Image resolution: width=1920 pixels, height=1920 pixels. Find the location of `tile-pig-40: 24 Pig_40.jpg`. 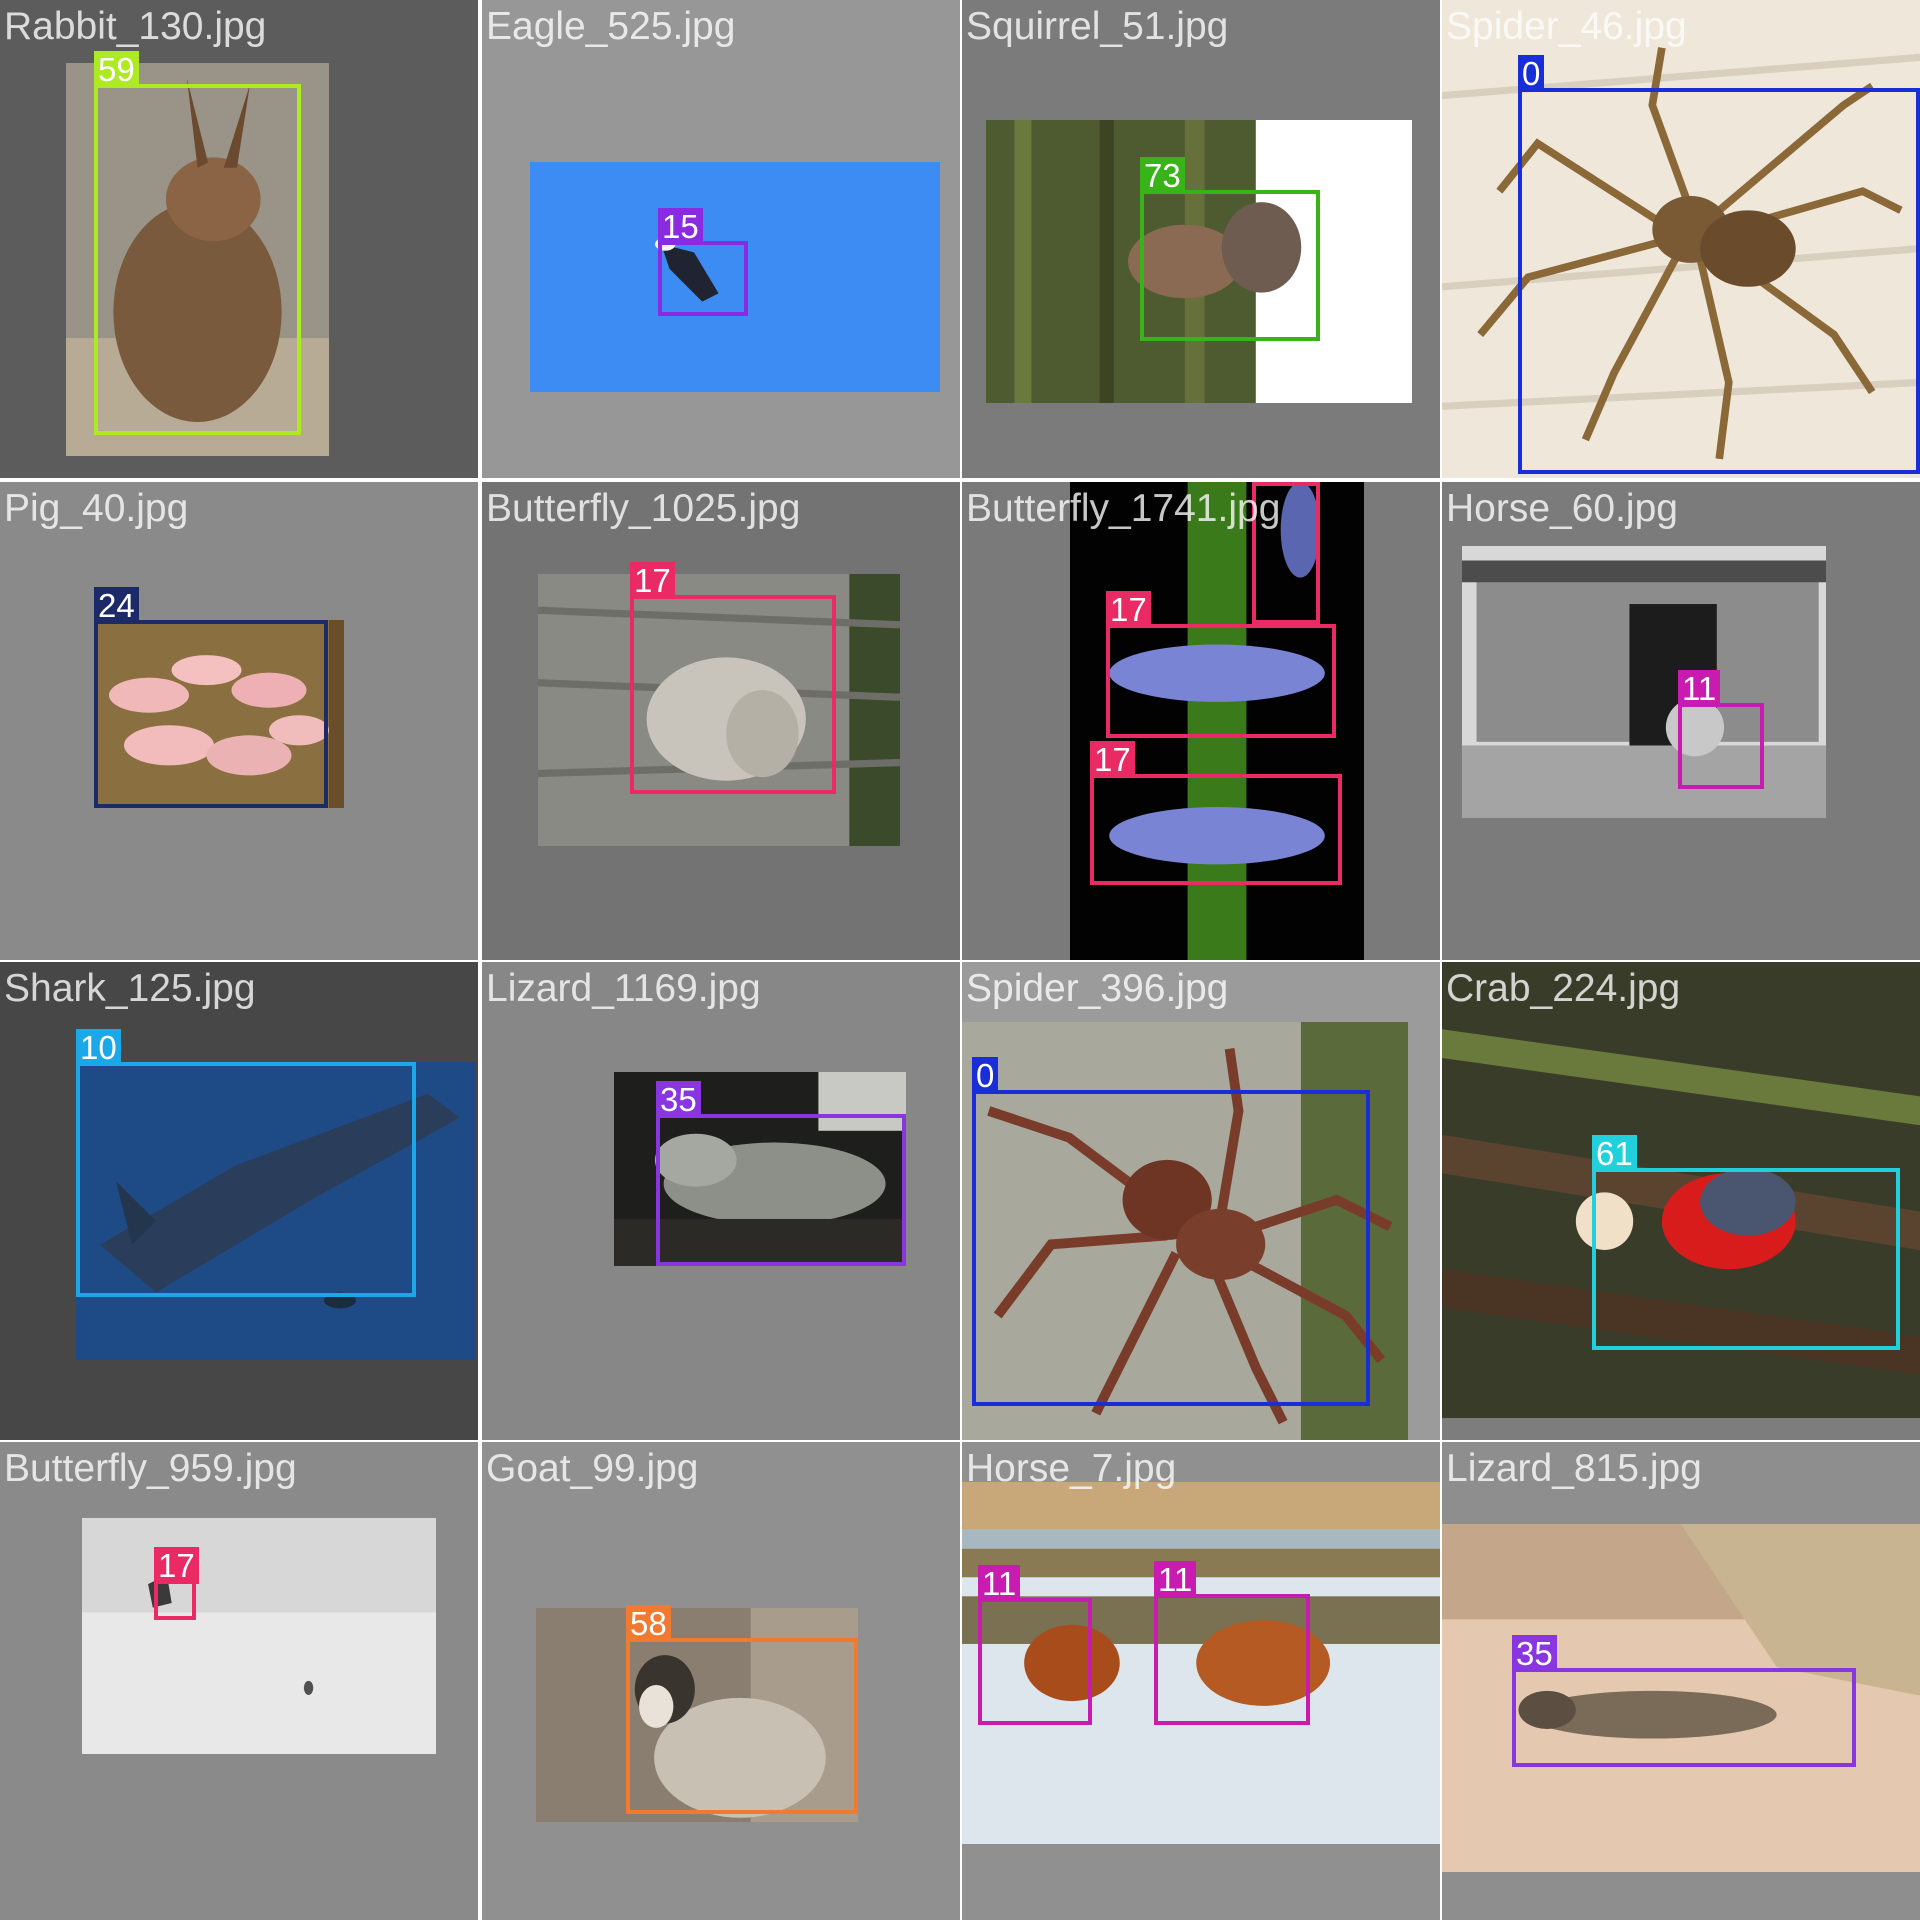

tile-pig-40: 24 Pig_40.jpg is located at coordinates (239, 721).